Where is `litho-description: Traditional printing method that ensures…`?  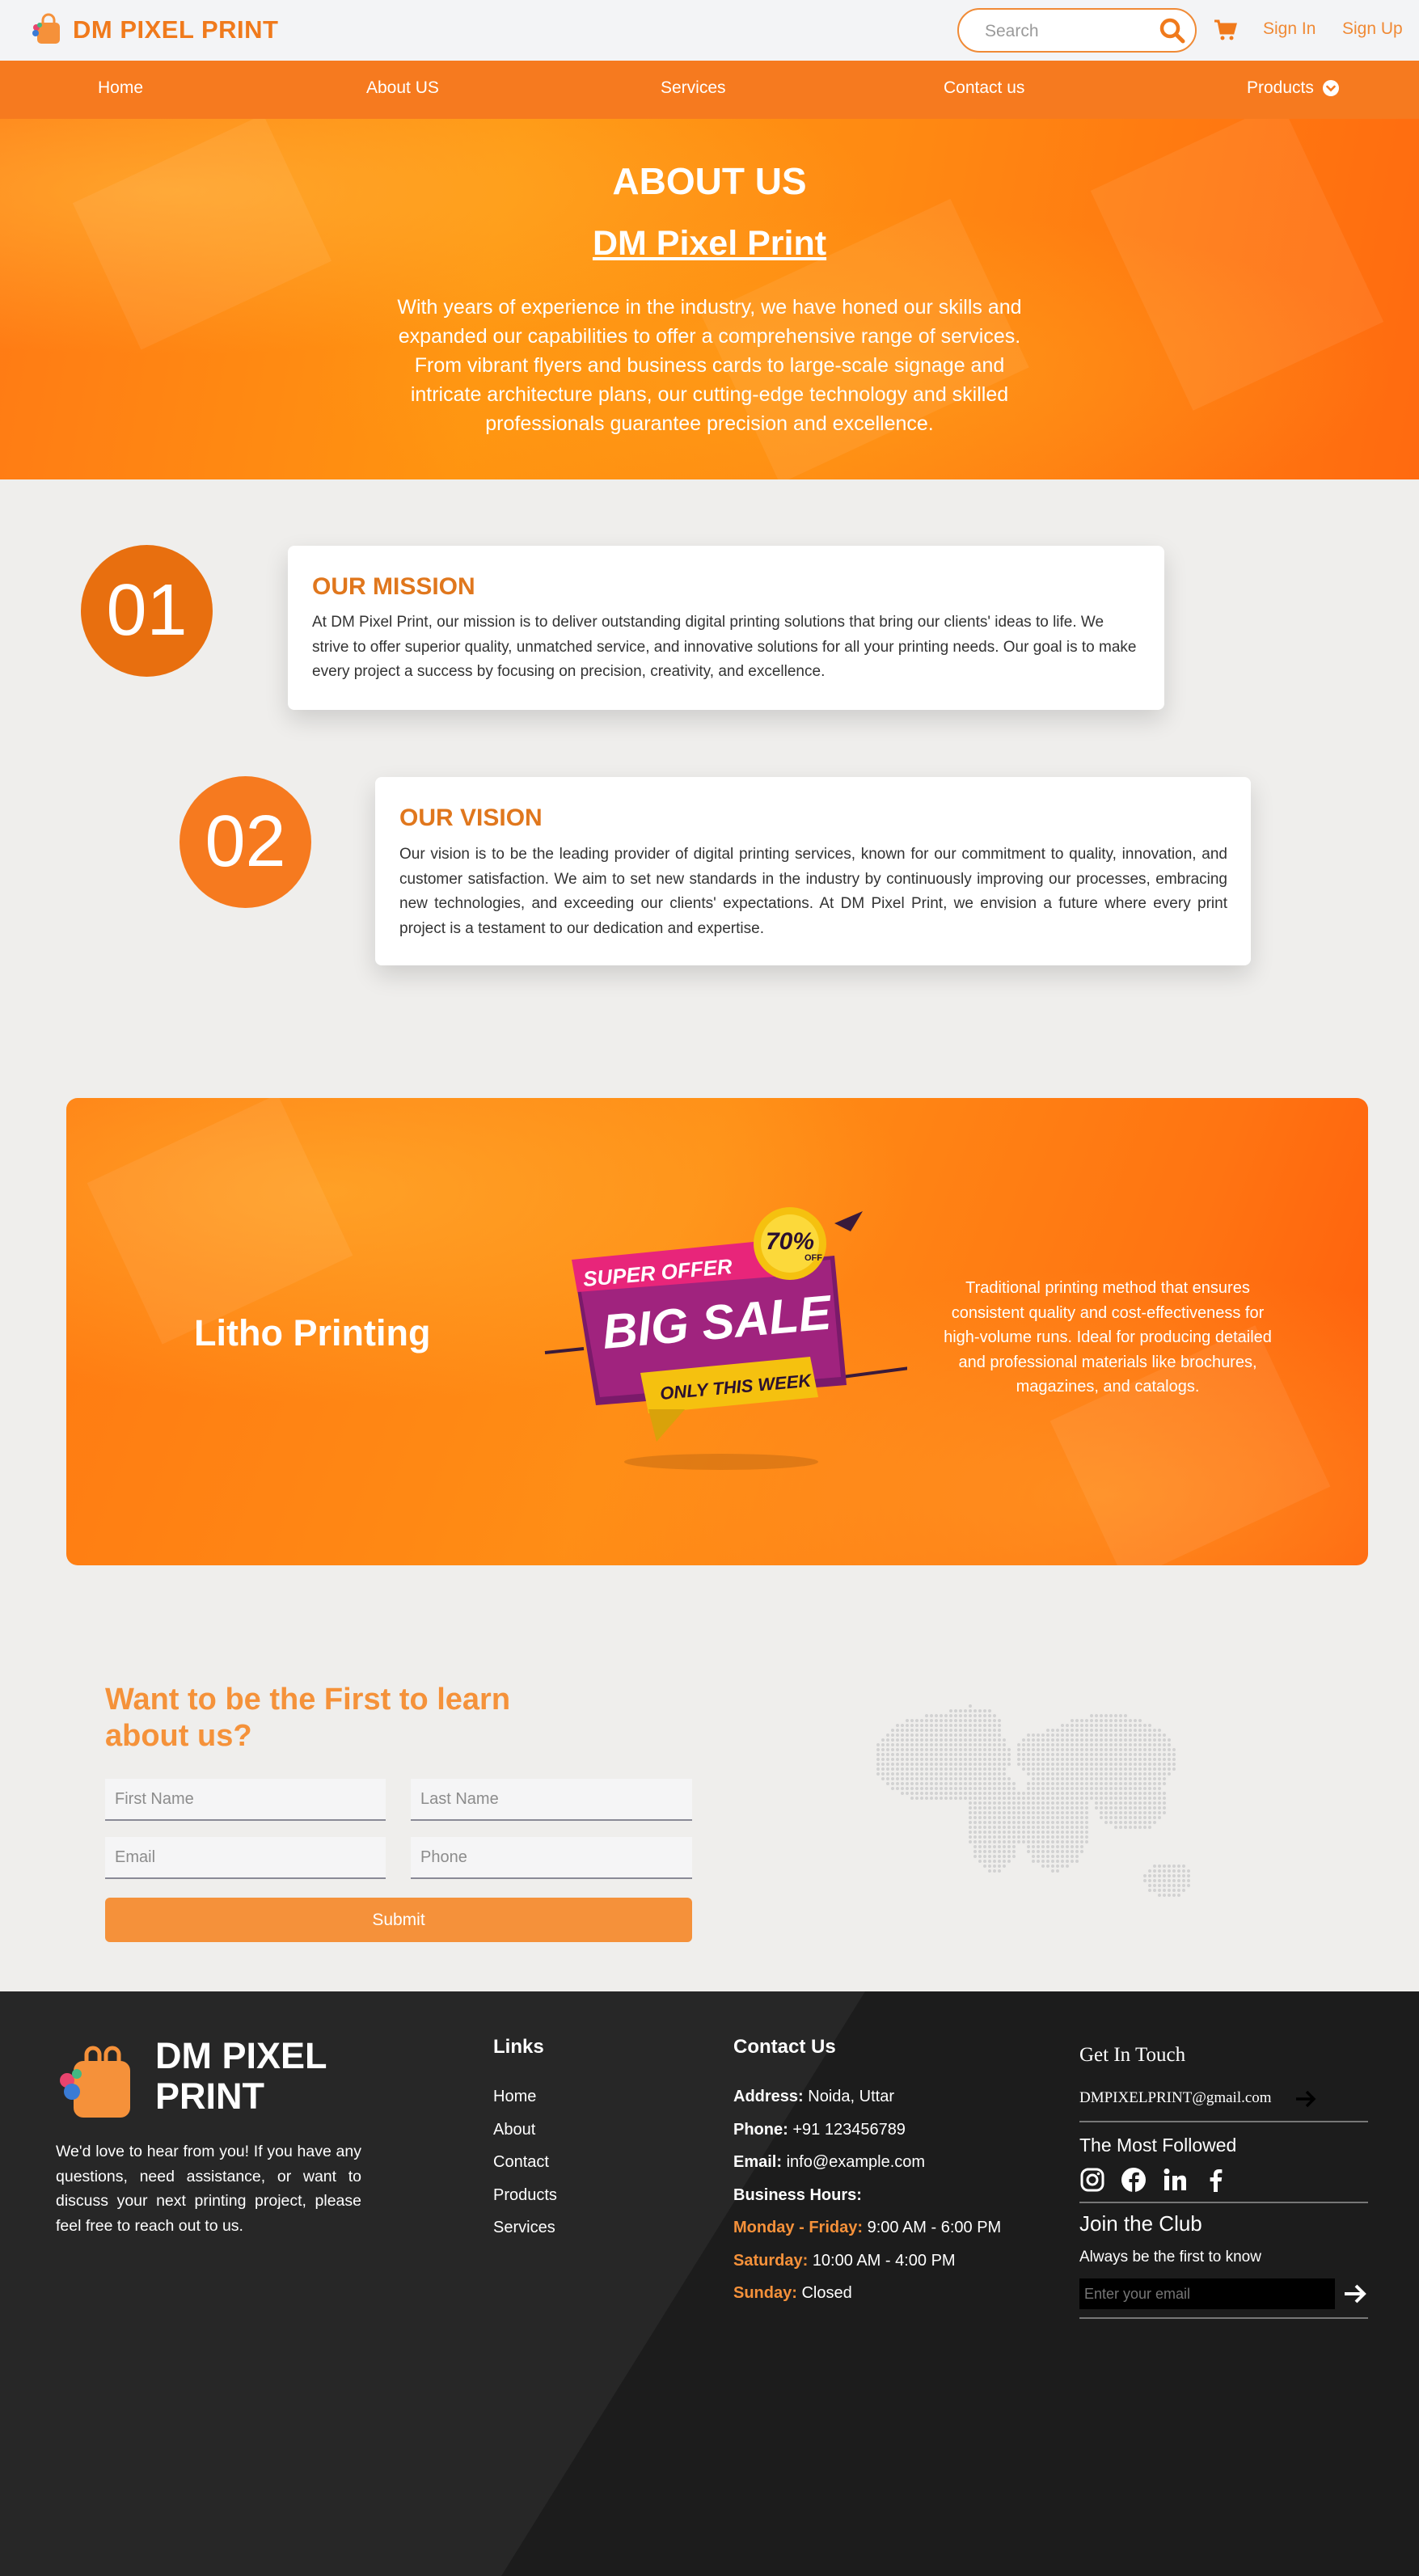
litho-description: Traditional printing method that ensures… is located at coordinates (1108, 1337).